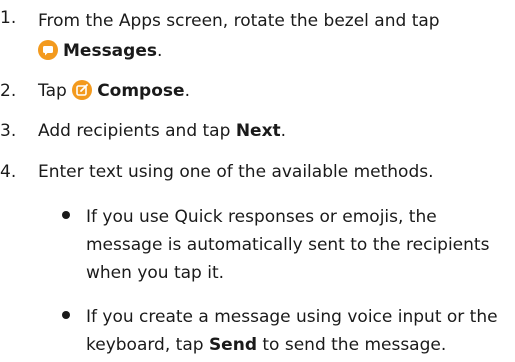  Describe the element at coordinates (258, 131) in the screenshot. I see `next-label: Next` at that location.